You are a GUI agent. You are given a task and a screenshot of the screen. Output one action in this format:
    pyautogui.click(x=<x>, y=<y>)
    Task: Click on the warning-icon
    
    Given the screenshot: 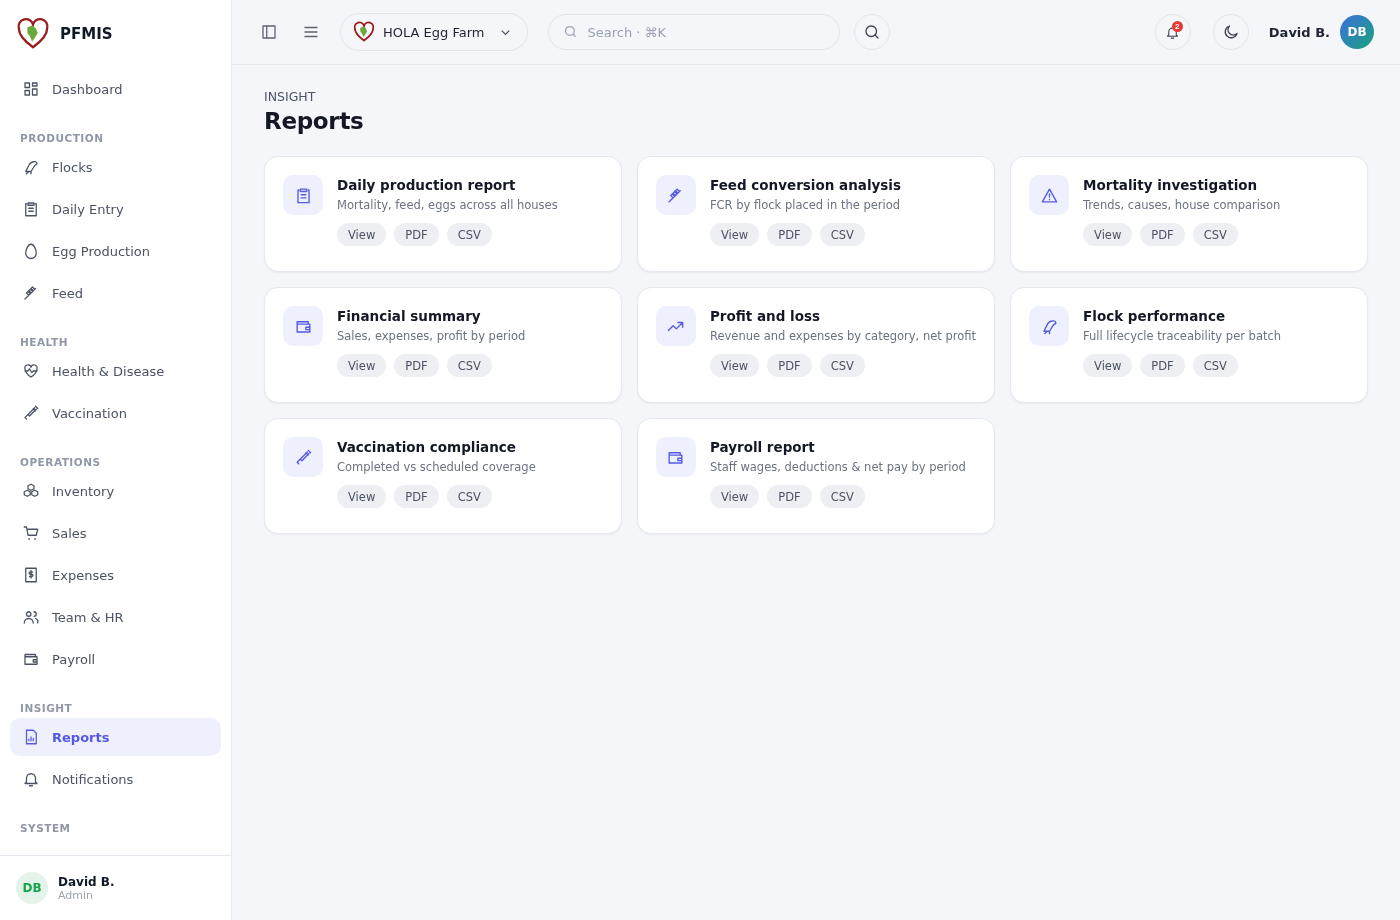 What is the action you would take?
    pyautogui.click(x=1049, y=195)
    